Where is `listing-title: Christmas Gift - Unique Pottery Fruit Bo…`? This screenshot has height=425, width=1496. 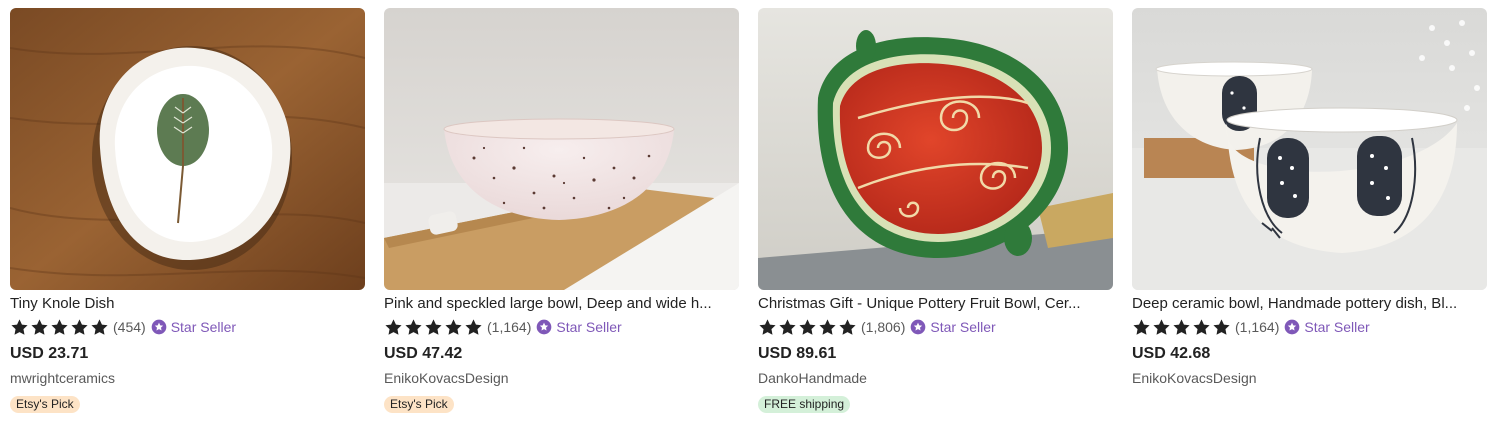
listing-title: Christmas Gift - Unique Pottery Fruit Bo… is located at coordinates (935, 304).